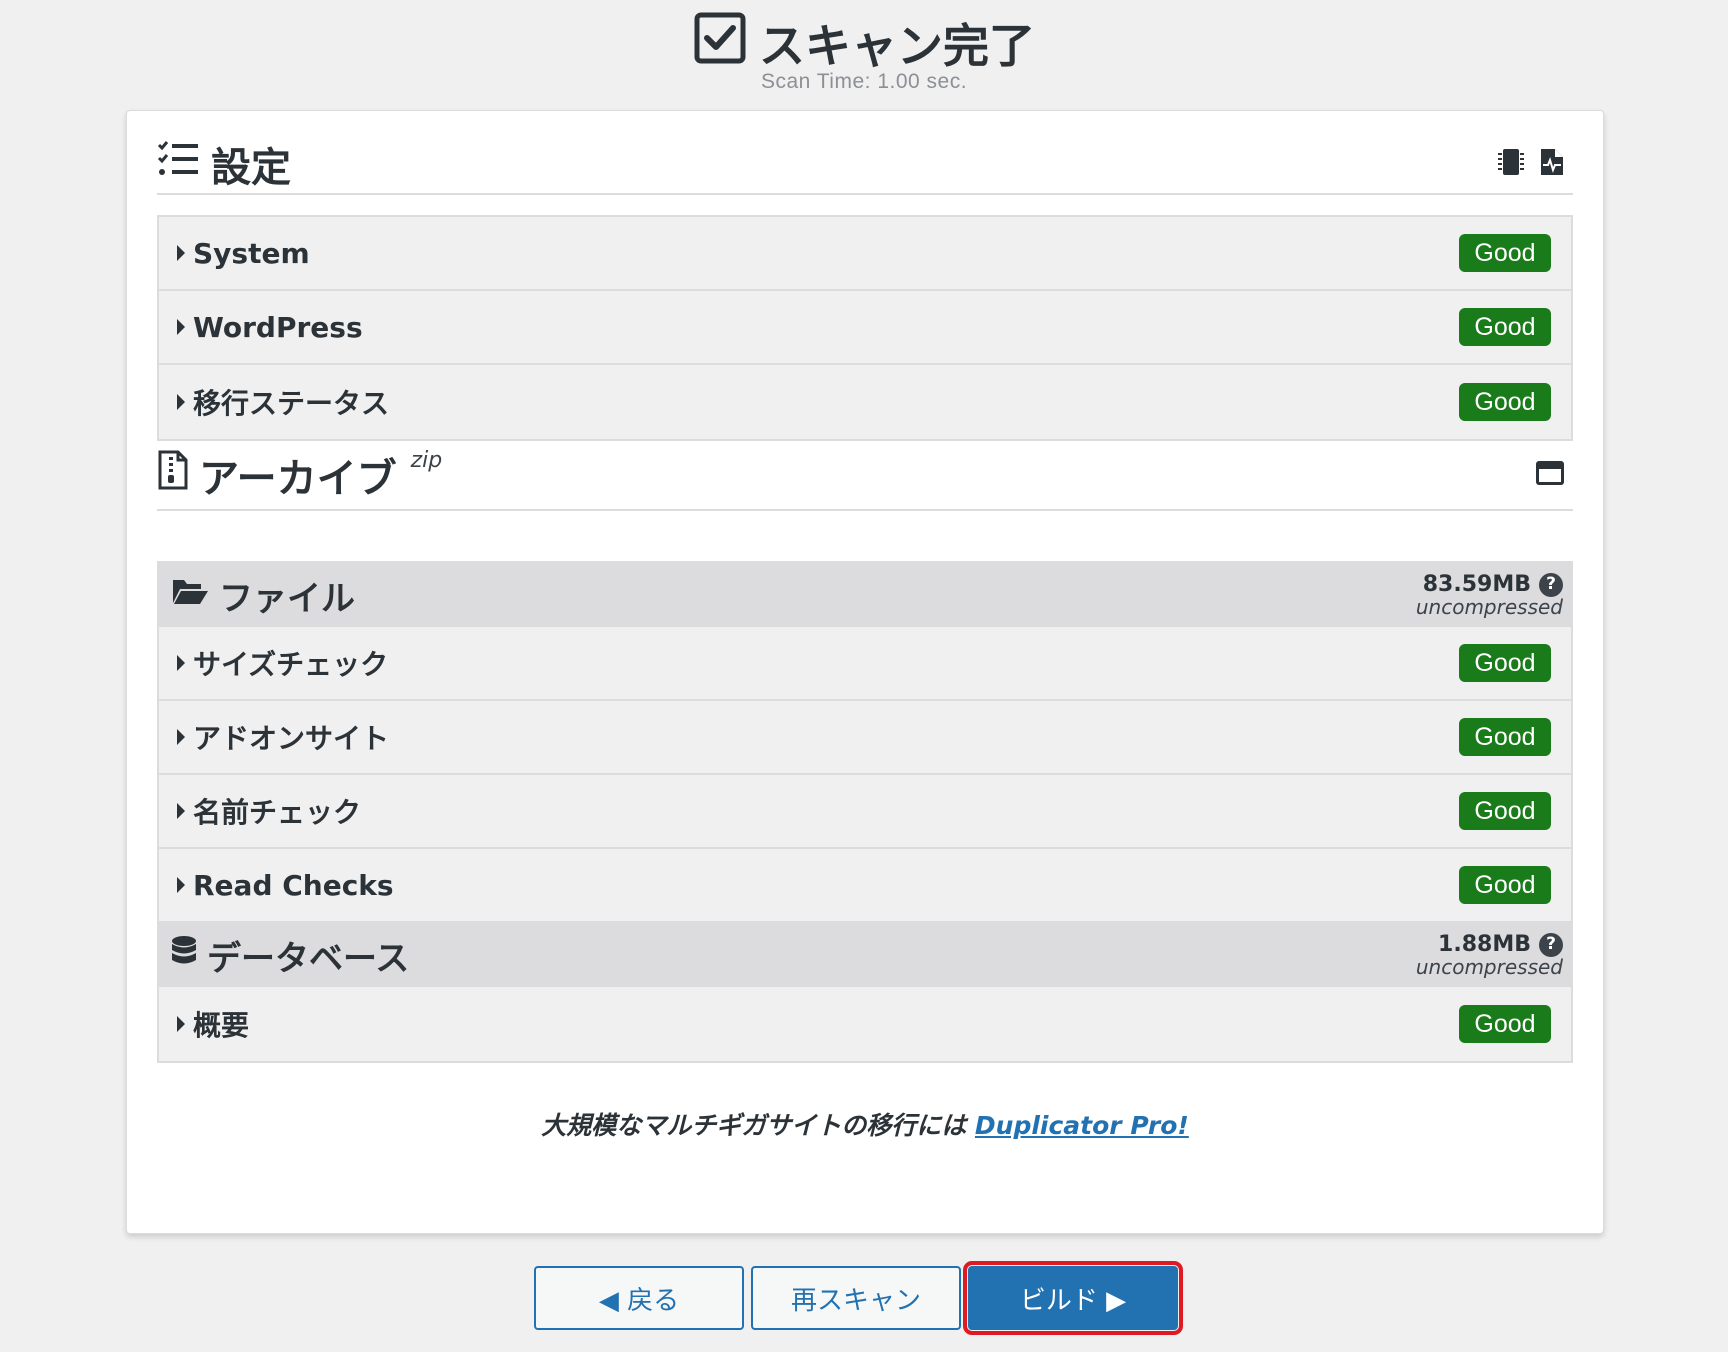  I want to click on check-label: 概要, so click(221, 1025).